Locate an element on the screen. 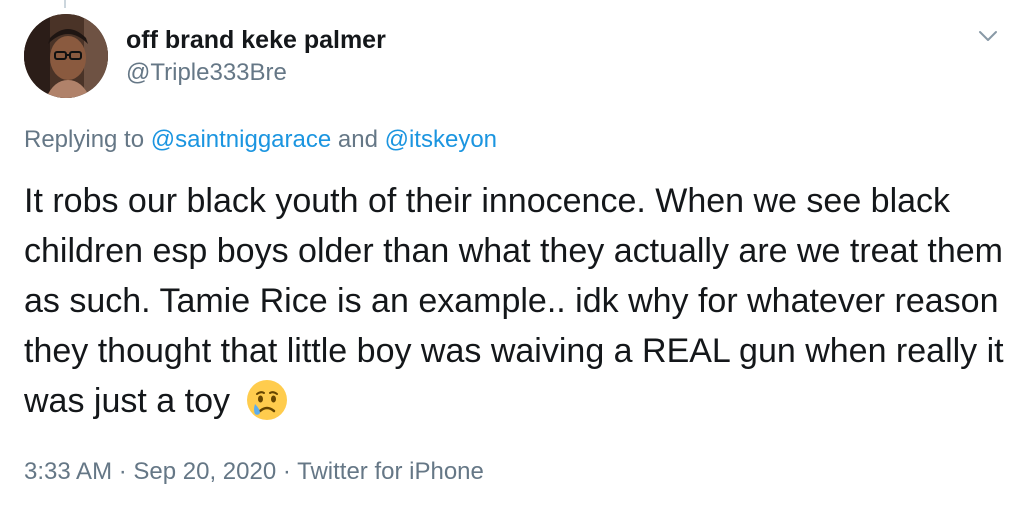 This screenshot has height=512, width=1022. author-info: off brand keke palmer @Triple333Bre is located at coordinates (256, 56).